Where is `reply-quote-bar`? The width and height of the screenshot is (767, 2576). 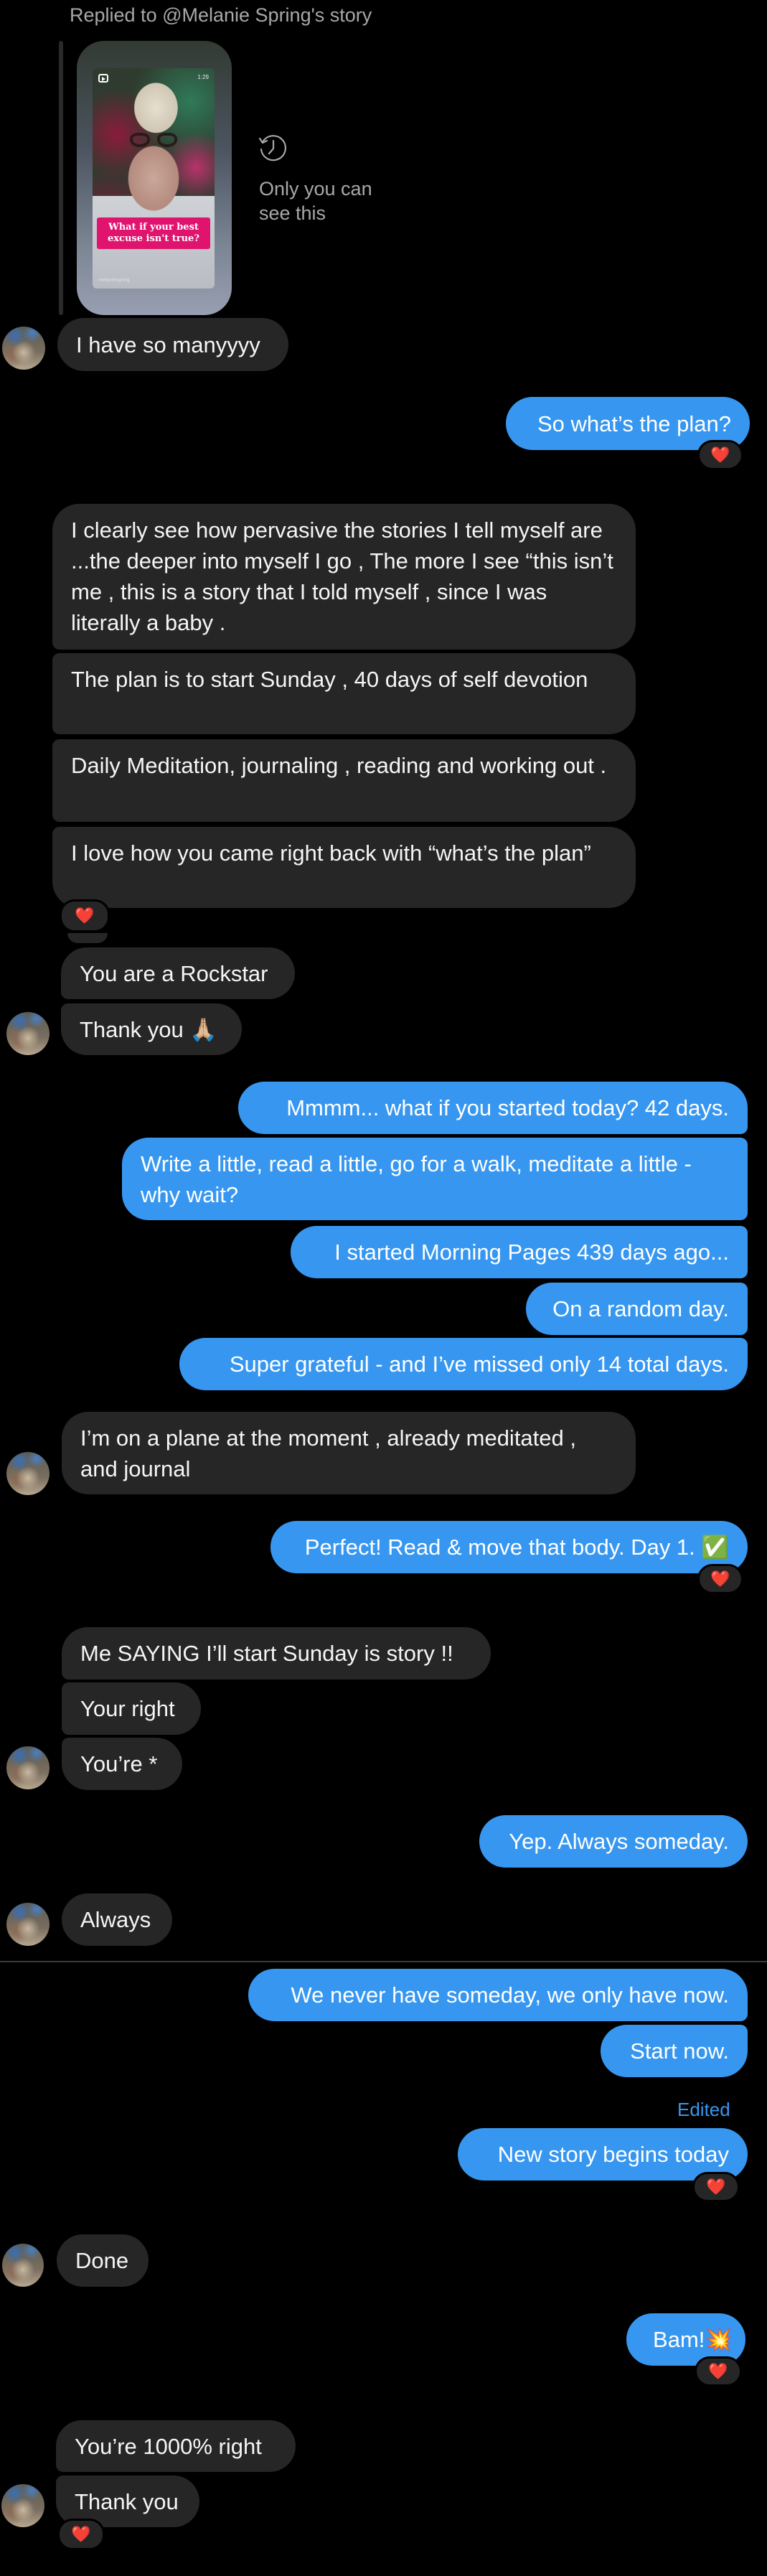 reply-quote-bar is located at coordinates (61, 178).